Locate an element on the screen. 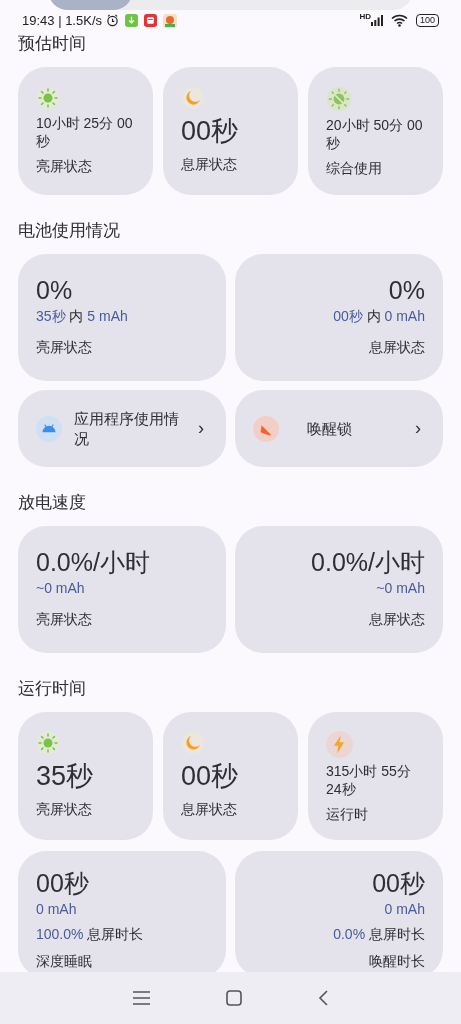  stat-value: 20小时 50分 00 秒 is located at coordinates (375, 134).